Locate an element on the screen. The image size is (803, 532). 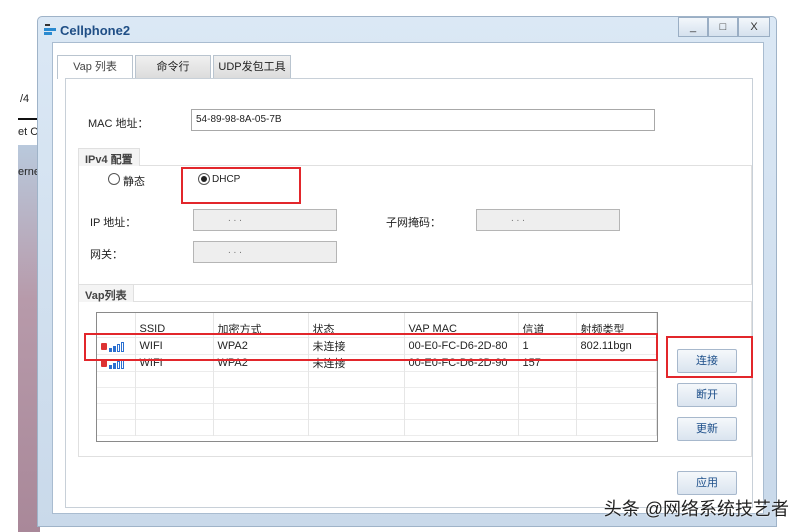
static-label: 静态 is located at coordinates (134, 182).